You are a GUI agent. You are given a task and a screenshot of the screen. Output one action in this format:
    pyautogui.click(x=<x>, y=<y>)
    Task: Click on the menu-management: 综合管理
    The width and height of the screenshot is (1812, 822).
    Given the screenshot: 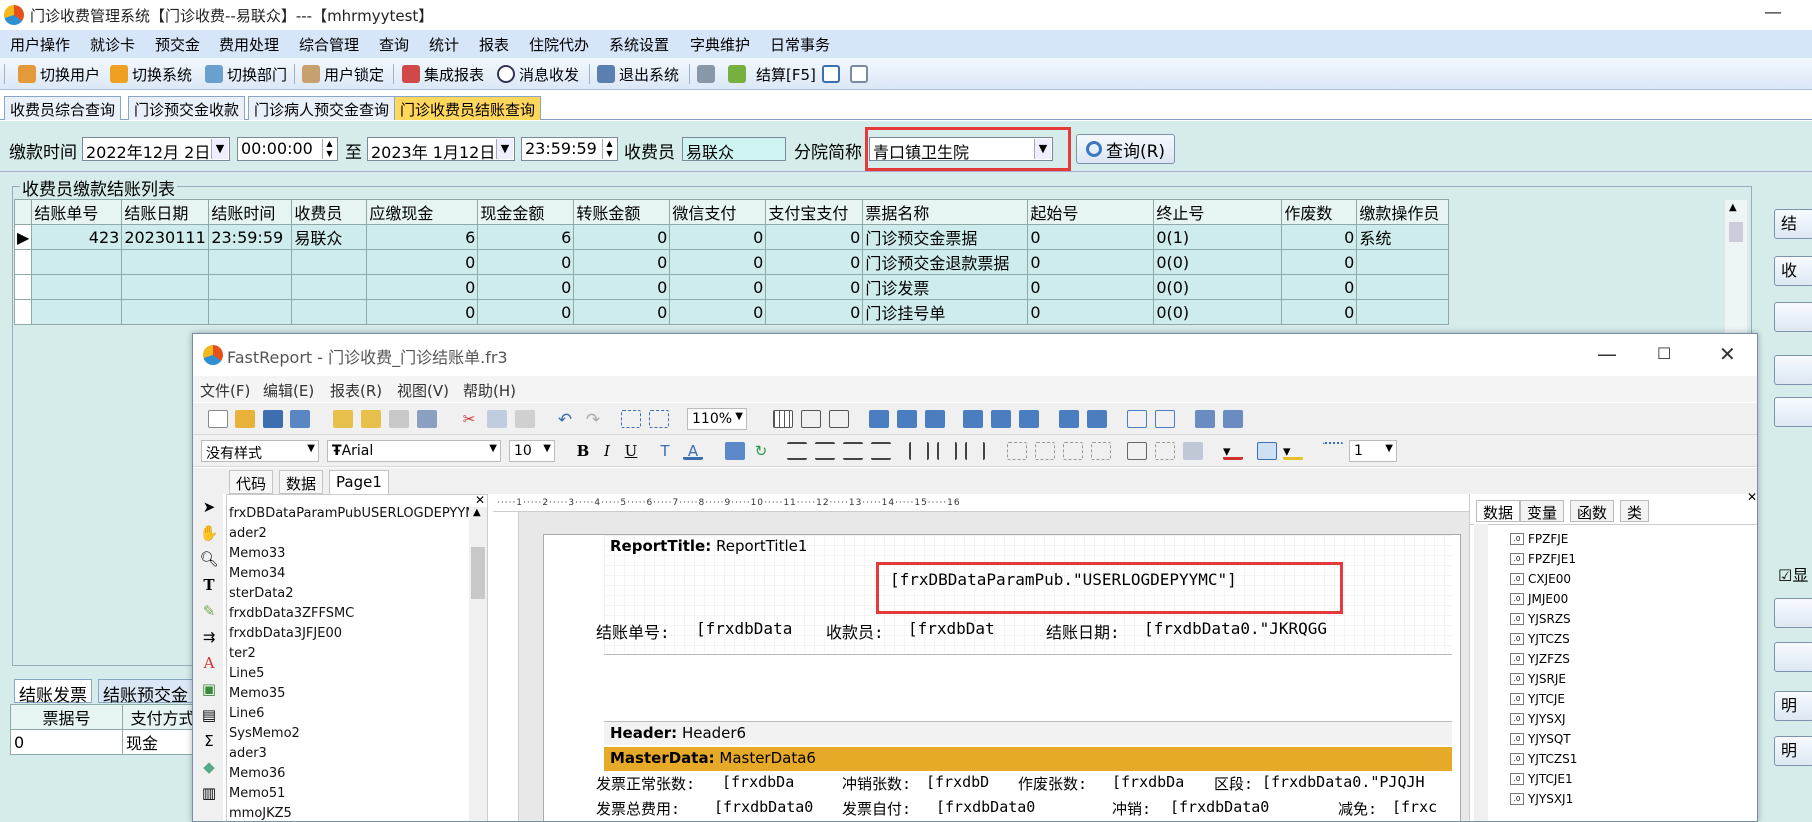 What is the action you would take?
    pyautogui.click(x=329, y=44)
    